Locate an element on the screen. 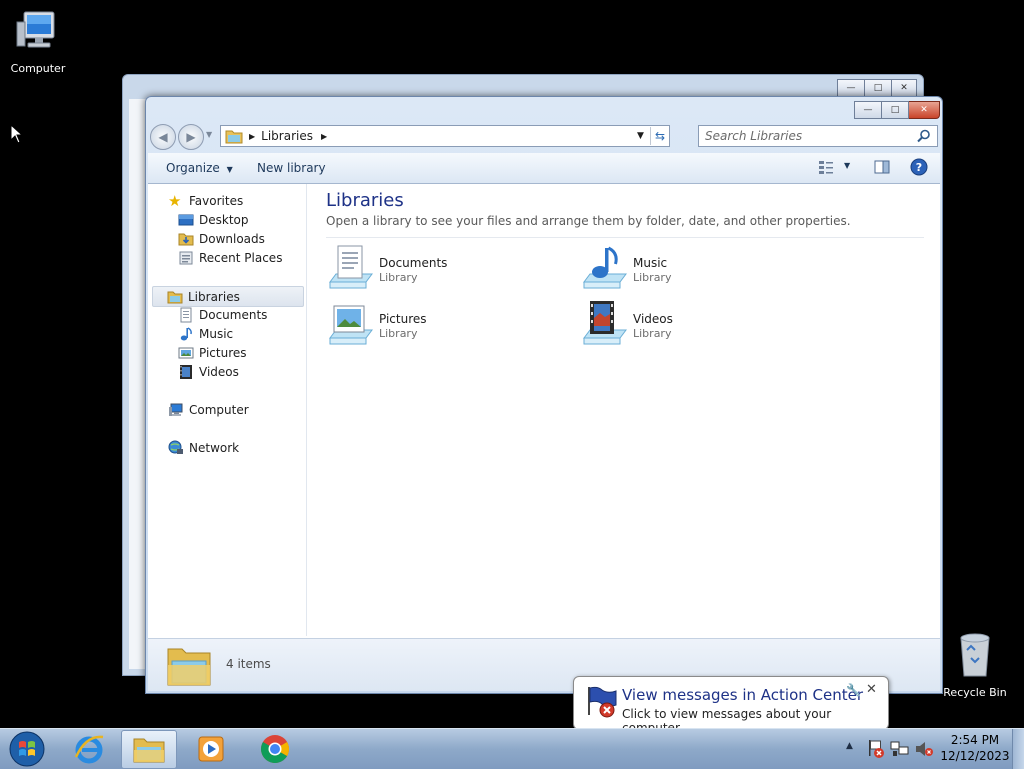 This screenshot has width=1024, height=769. nav-item-recent-places: Recent Places is located at coordinates (230, 257).